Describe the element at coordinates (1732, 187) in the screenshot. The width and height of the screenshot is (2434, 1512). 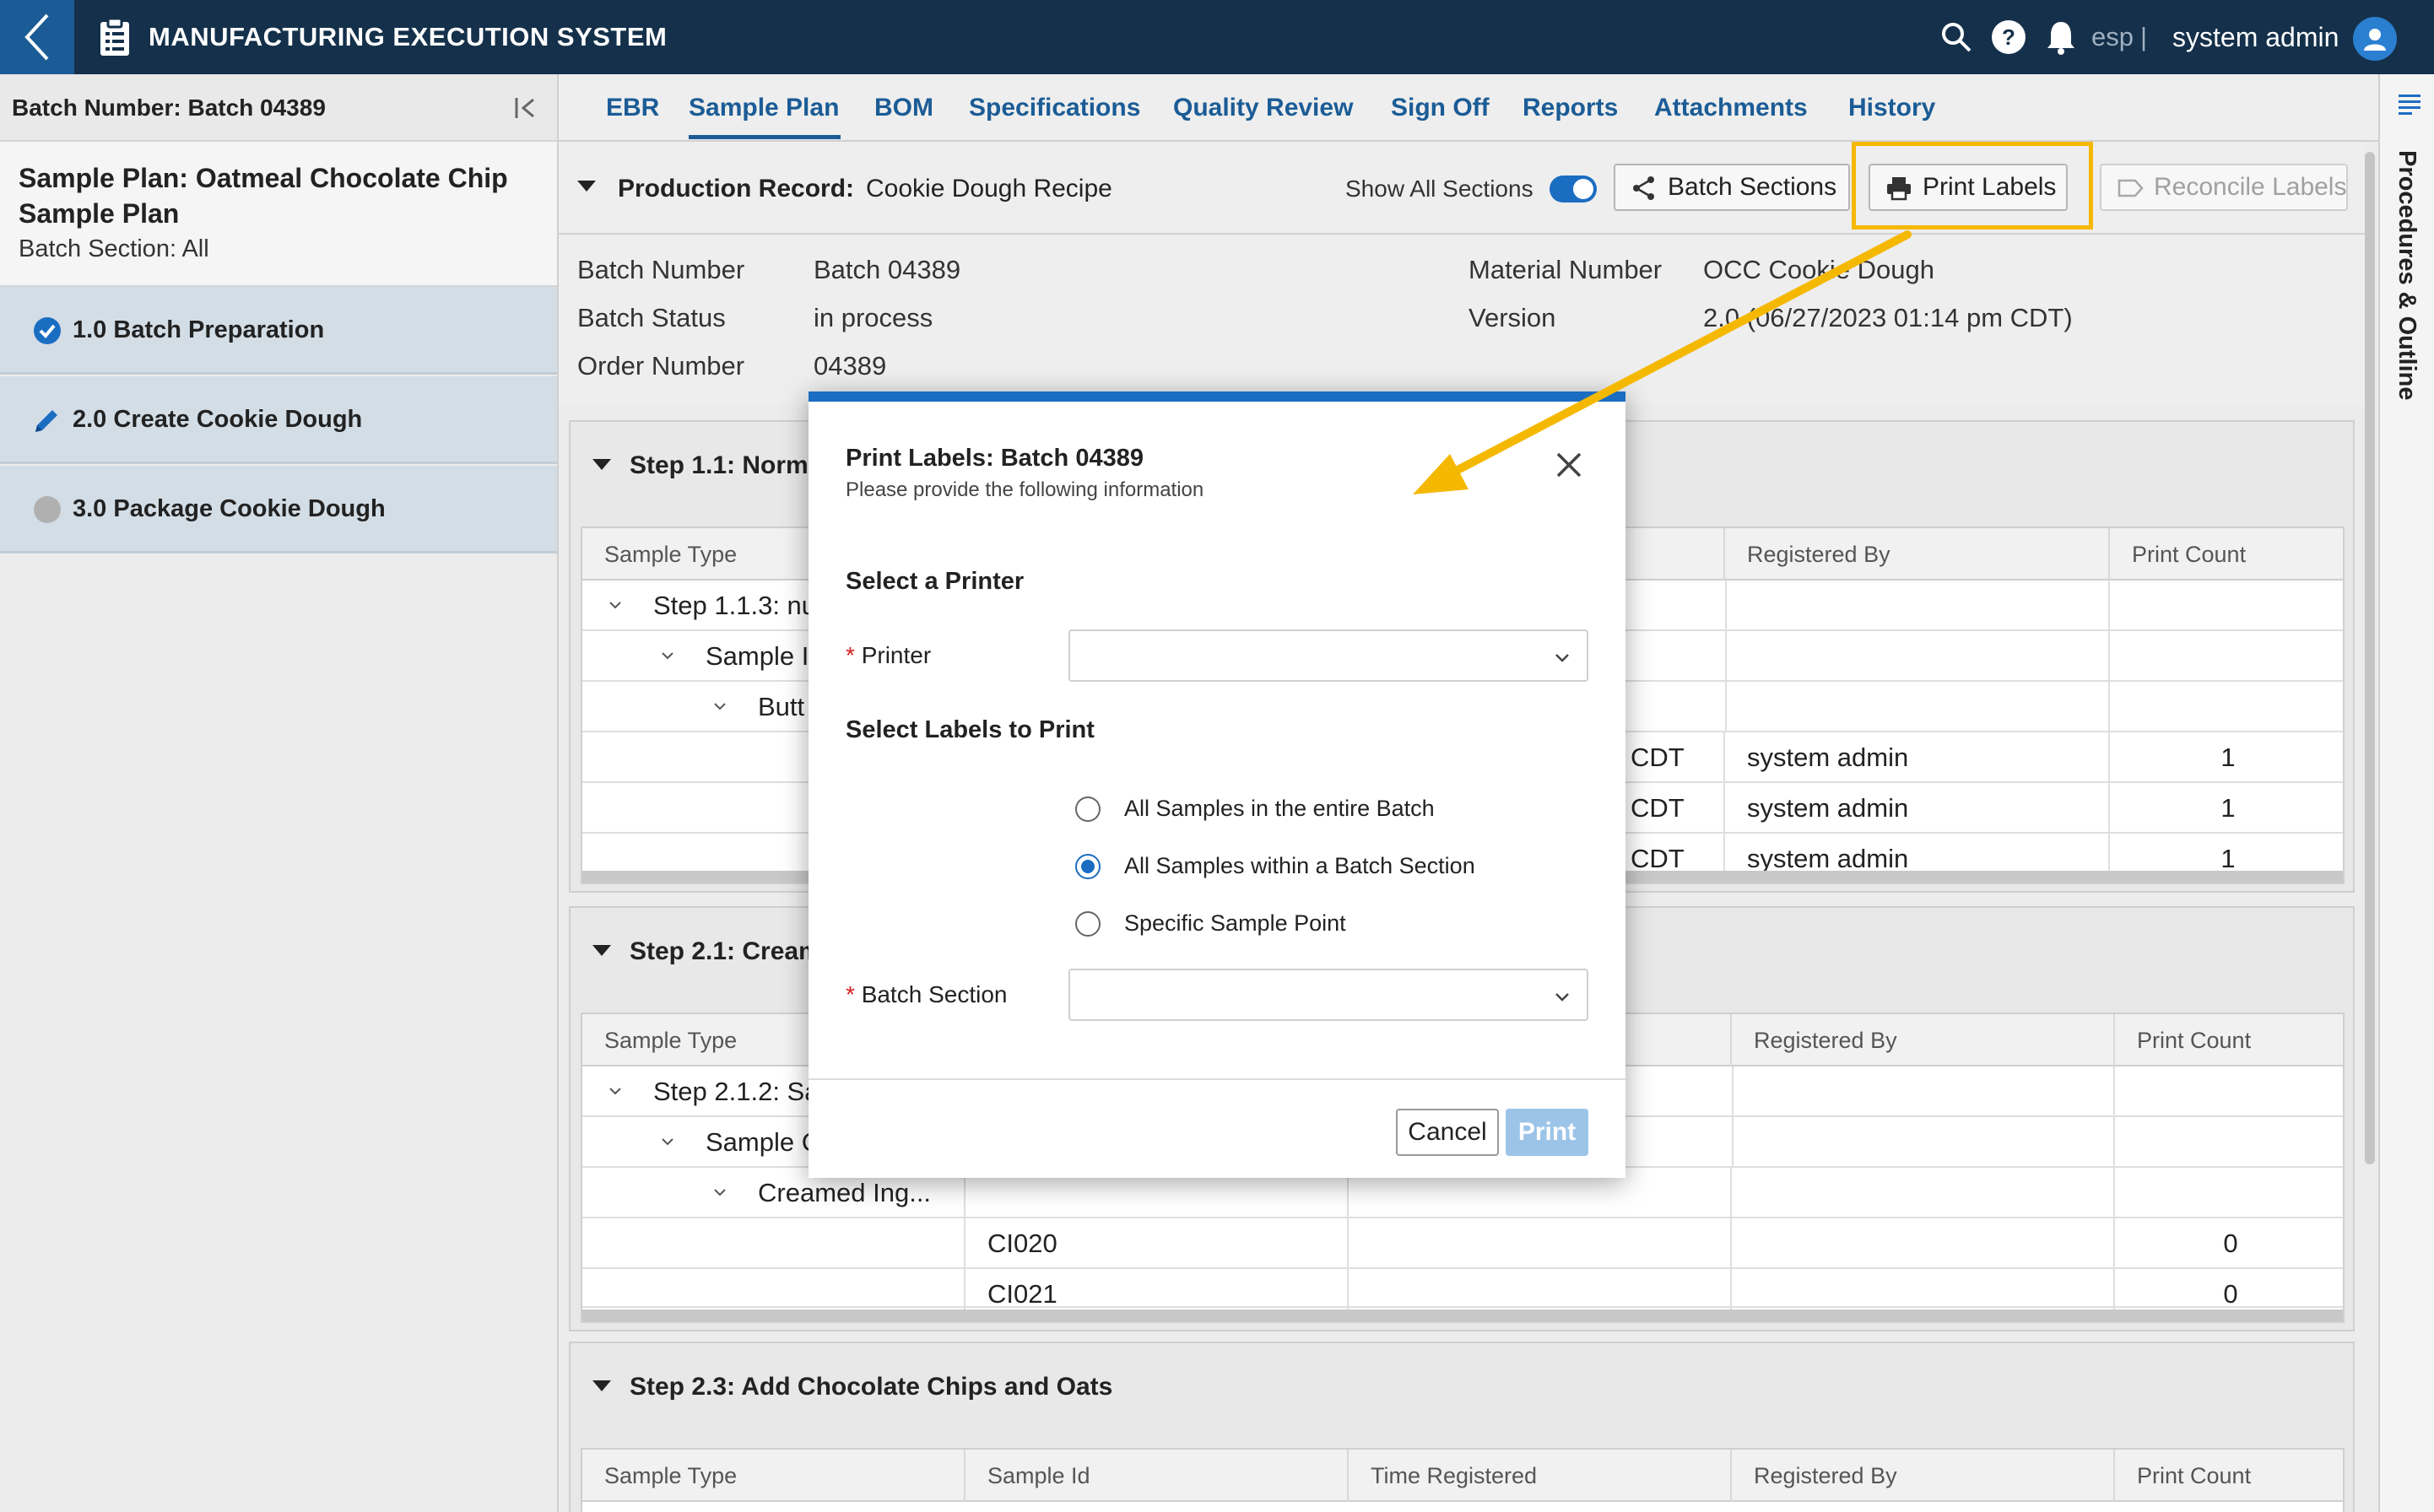
I see `batch-sections-button: Batch Sections` at that location.